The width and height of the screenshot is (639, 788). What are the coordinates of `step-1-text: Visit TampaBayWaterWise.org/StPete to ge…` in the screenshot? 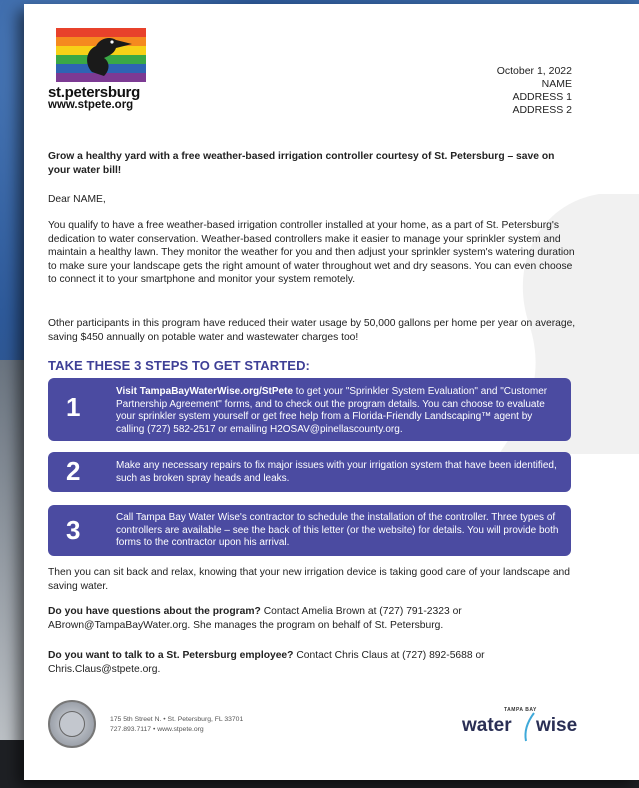 It's located at (338, 411).